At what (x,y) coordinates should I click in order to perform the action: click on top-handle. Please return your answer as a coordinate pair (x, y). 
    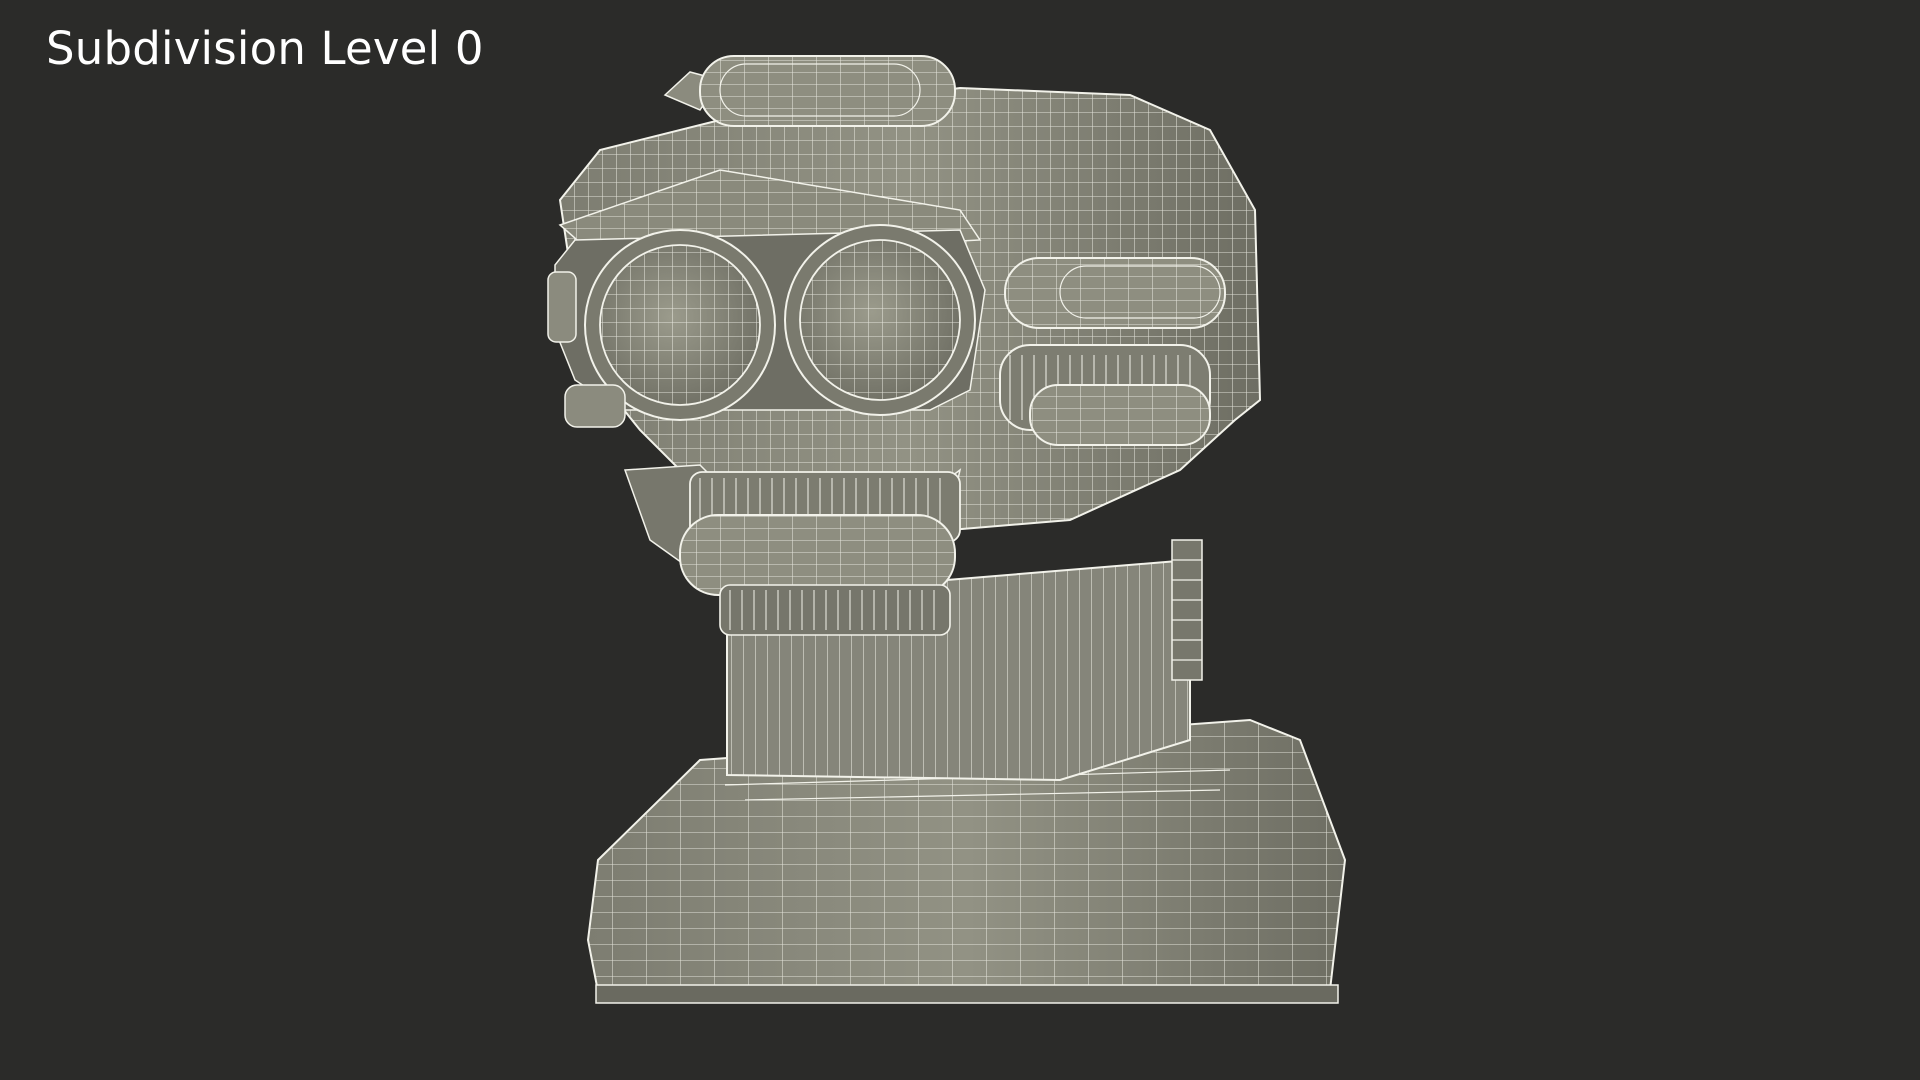
    Looking at the image, I should click on (809, 91).